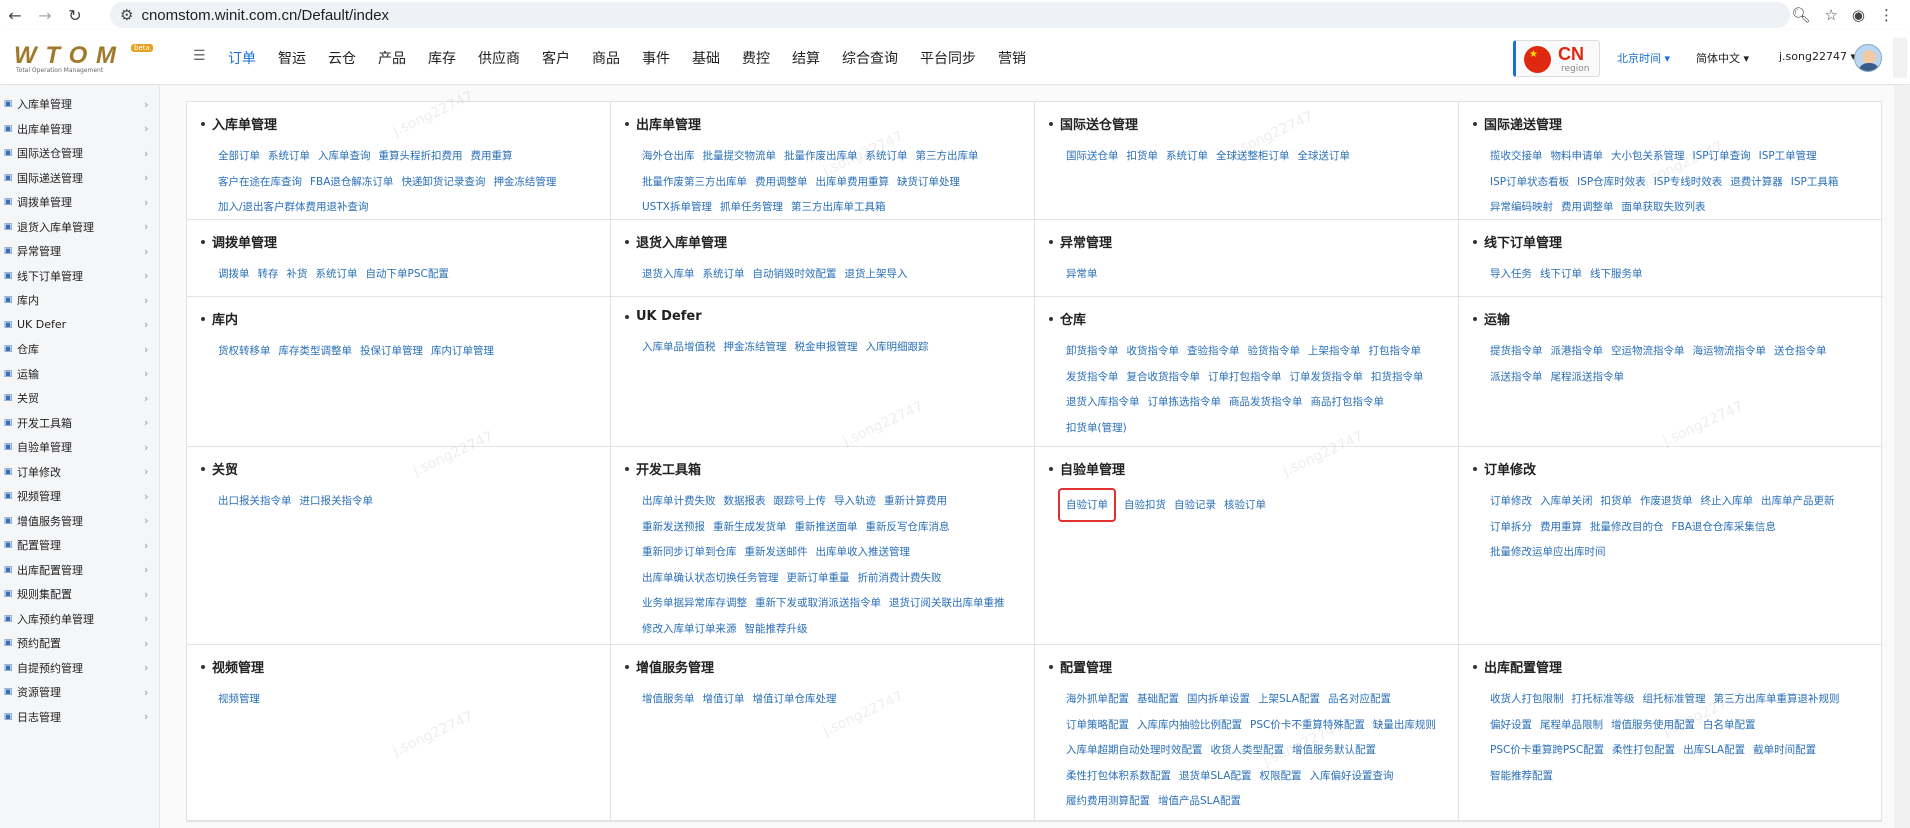  Describe the element at coordinates (1724, 527) in the screenshot. I see `menu-link: FBA退仓仓库采集信息` at that location.